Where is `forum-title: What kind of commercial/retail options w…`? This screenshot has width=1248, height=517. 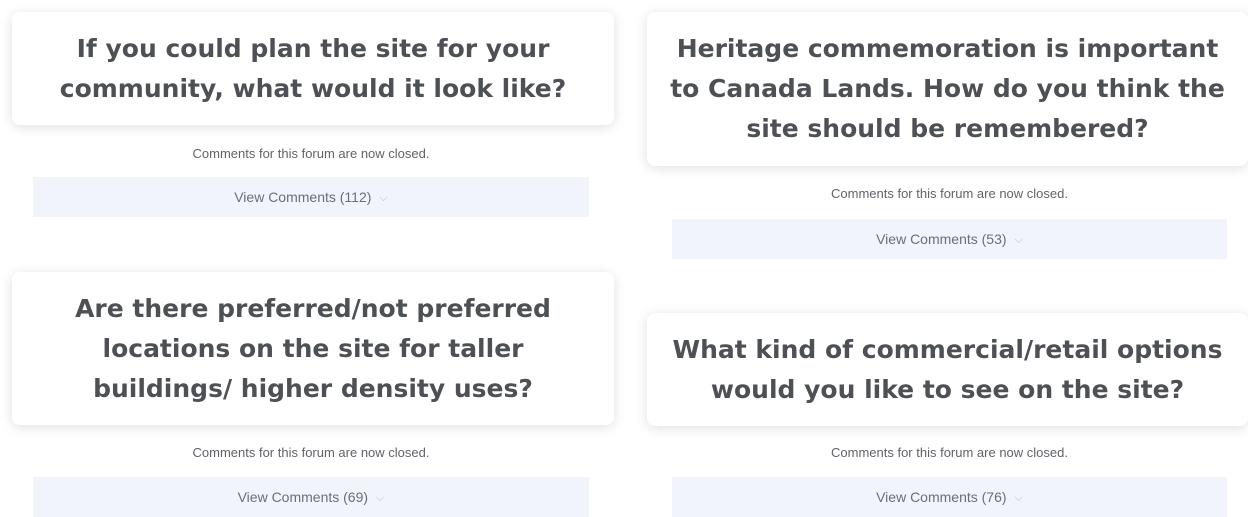
forum-title: What kind of commercial/retail options w… is located at coordinates (947, 369).